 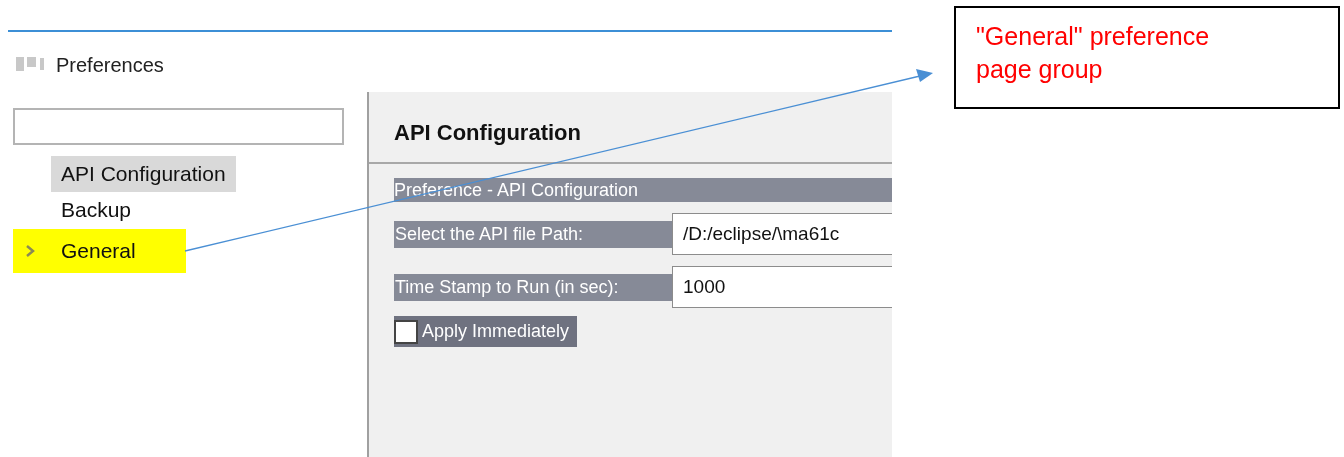 What do you see at coordinates (96, 210) in the screenshot?
I see `tree-item: Backup` at bounding box center [96, 210].